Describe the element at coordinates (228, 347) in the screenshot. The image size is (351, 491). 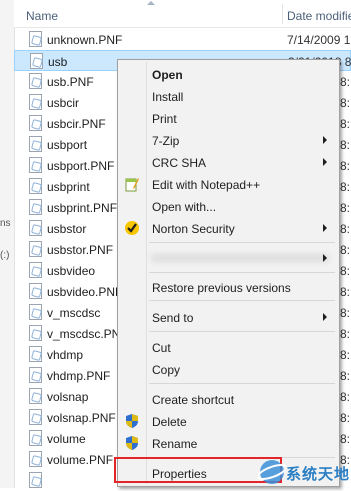
I see `menu-item-cut: Cut` at that location.